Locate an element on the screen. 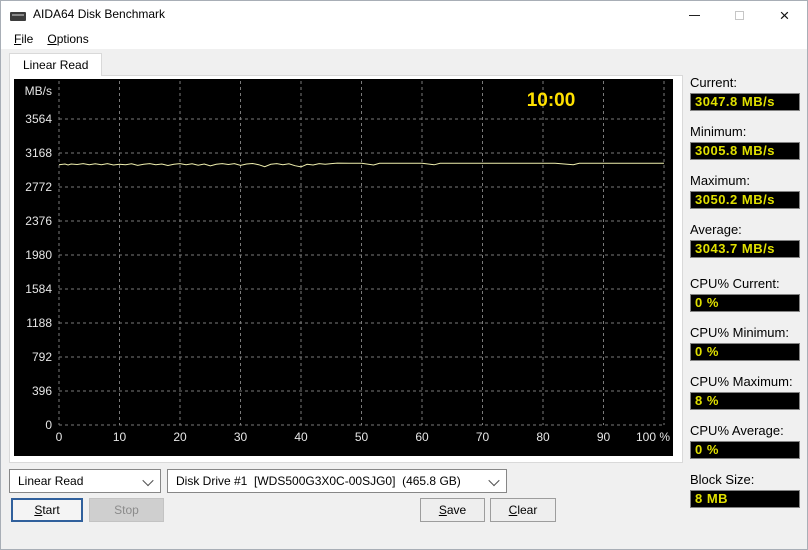 This screenshot has height=550, width=808. stat-minimum: Minimum: 3005.8 MB/s is located at coordinates (745, 142).